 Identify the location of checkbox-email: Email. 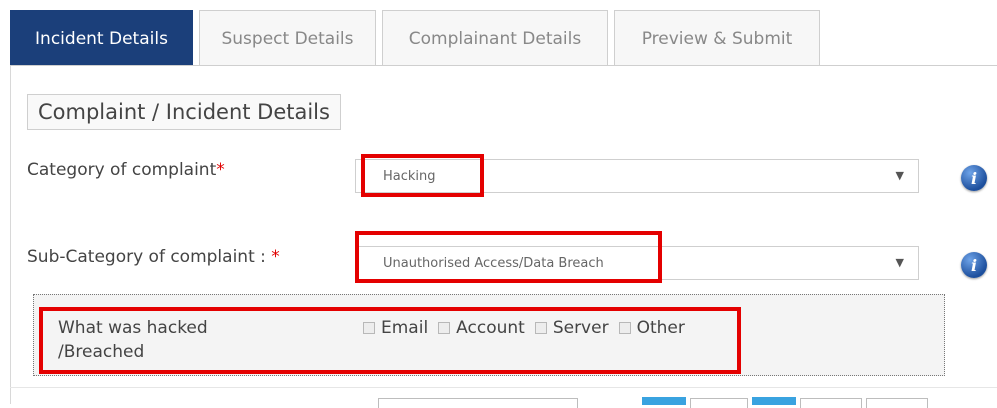
(393, 328).